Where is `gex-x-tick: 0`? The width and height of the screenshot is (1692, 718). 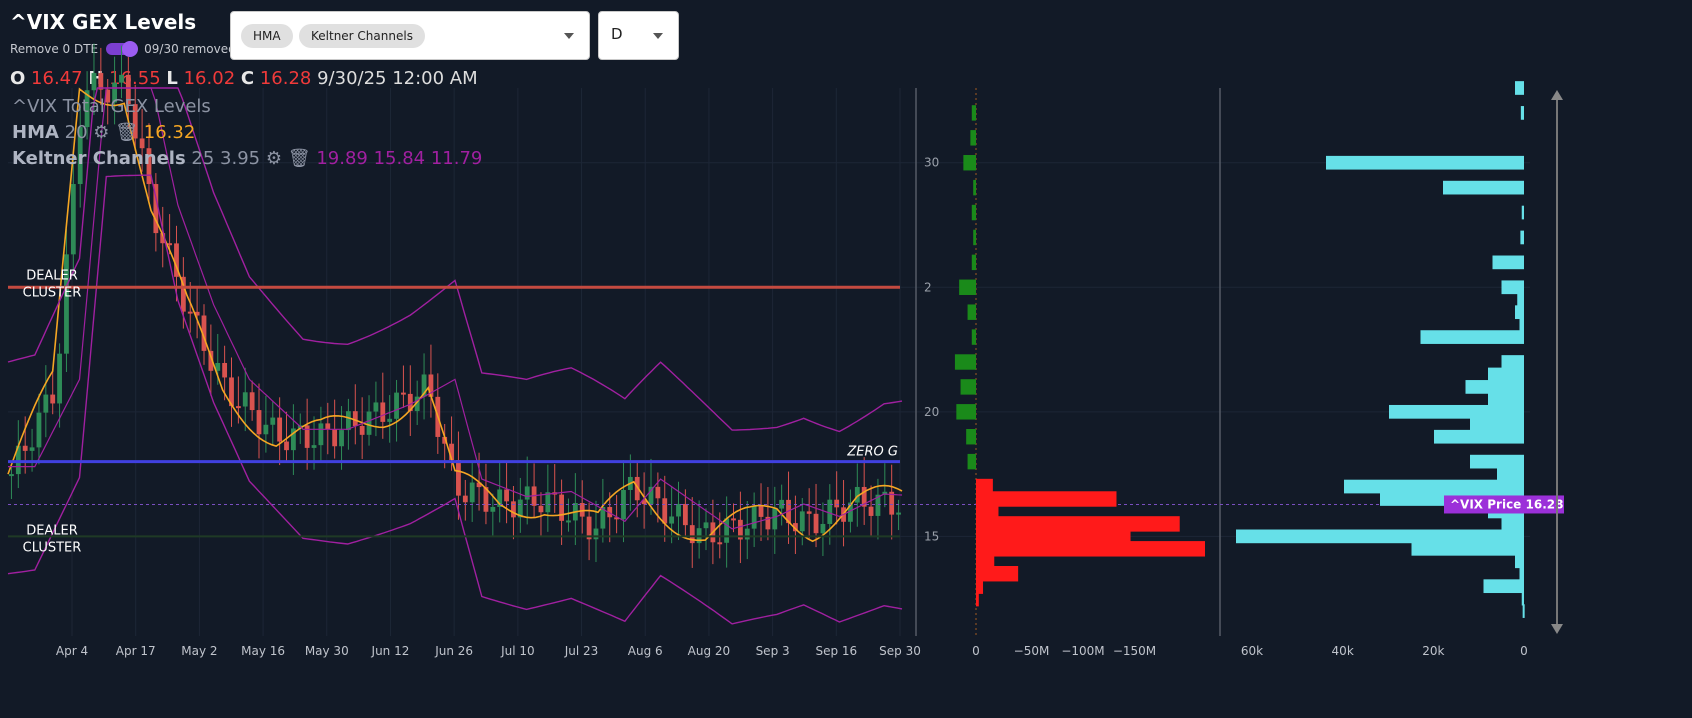 gex-x-tick: 0 is located at coordinates (976, 651).